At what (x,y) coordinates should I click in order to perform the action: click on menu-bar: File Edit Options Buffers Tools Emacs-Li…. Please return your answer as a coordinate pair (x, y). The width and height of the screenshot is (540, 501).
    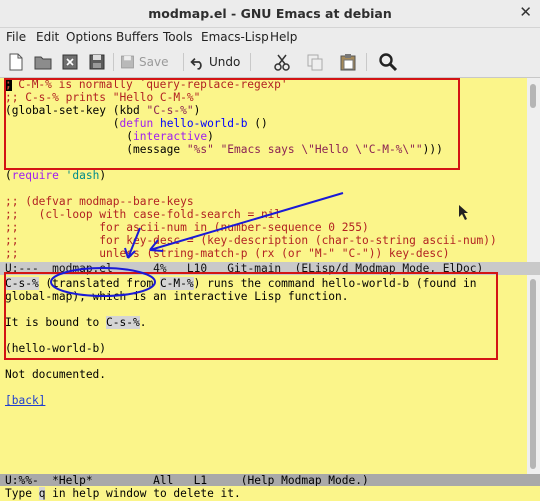
    Looking at the image, I should click on (270, 37).